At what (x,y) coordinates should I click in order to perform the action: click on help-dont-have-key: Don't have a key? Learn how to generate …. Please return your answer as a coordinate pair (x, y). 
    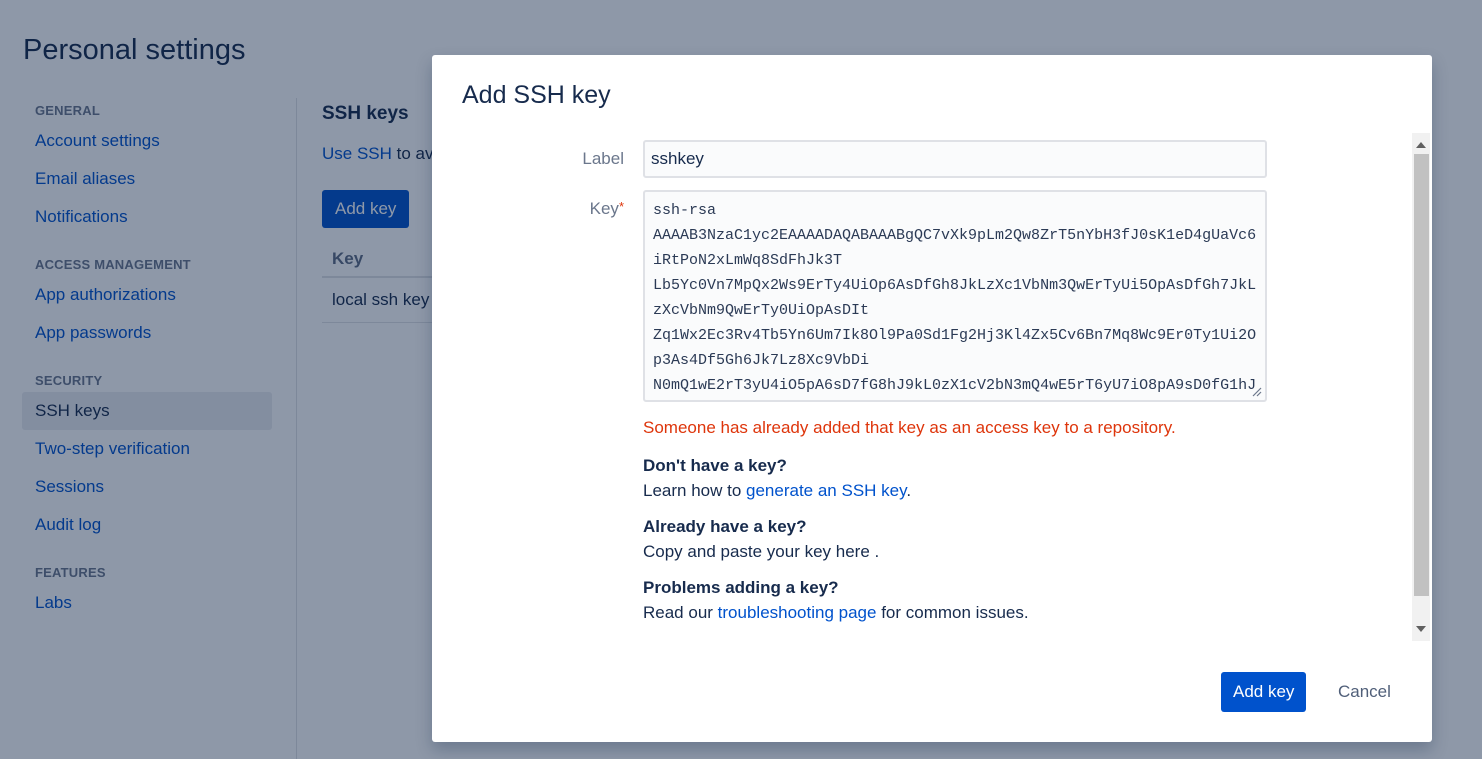
    Looking at the image, I should click on (777, 478).